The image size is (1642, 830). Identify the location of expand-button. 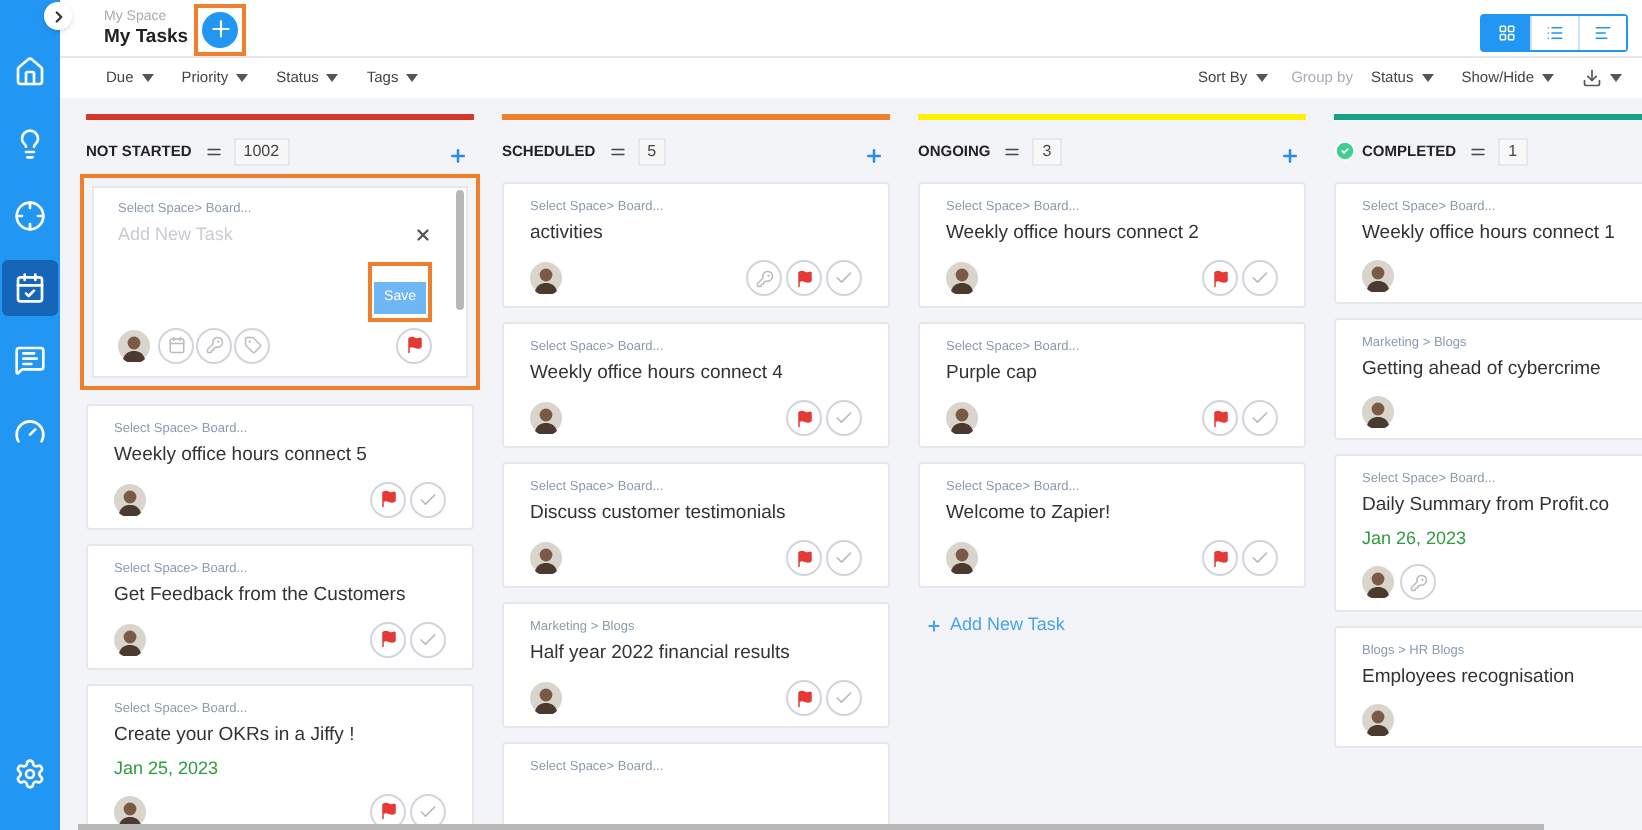
(58, 16).